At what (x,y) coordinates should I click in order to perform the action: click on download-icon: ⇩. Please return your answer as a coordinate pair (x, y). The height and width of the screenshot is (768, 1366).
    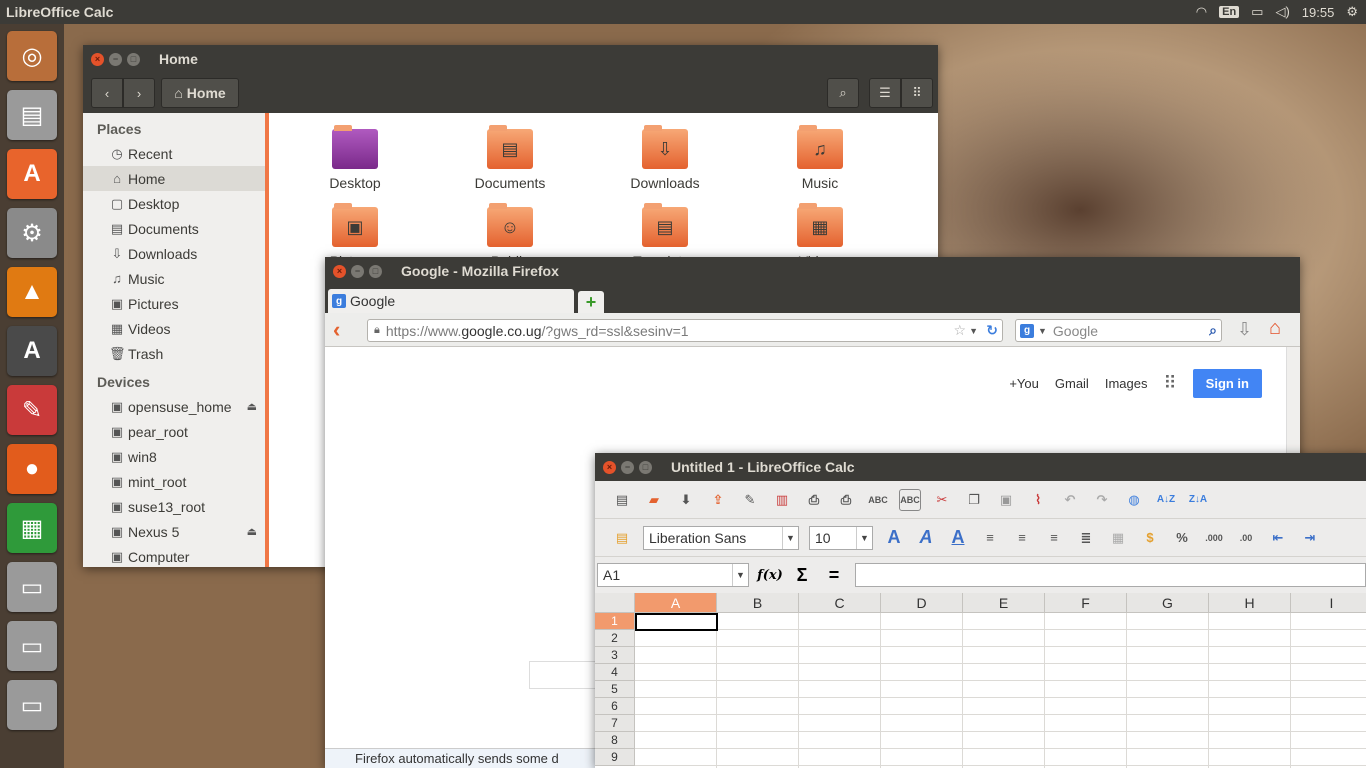
    Looking at the image, I should click on (1244, 329).